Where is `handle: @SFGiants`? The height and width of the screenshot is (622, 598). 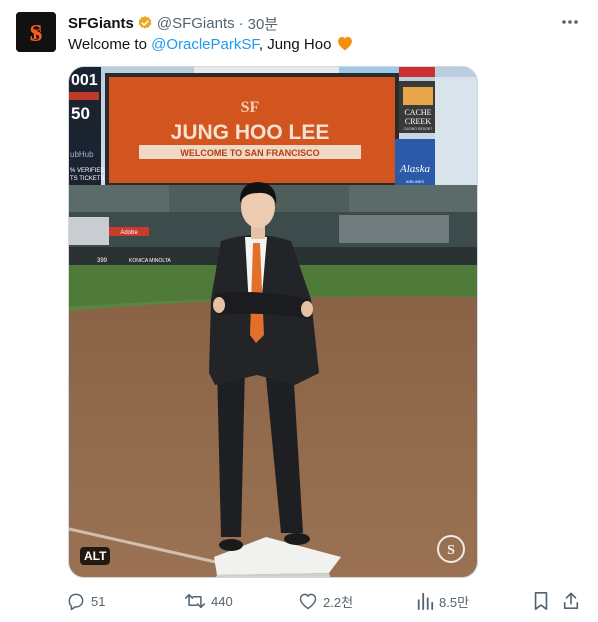
handle: @SFGiants is located at coordinates (196, 23).